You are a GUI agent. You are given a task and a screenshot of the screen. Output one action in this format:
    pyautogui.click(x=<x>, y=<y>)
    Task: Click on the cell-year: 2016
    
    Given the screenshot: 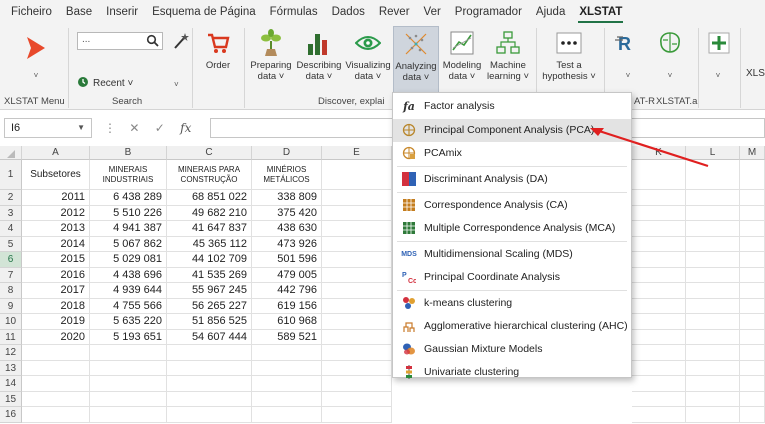 What is the action you would take?
    pyautogui.click(x=56, y=275)
    